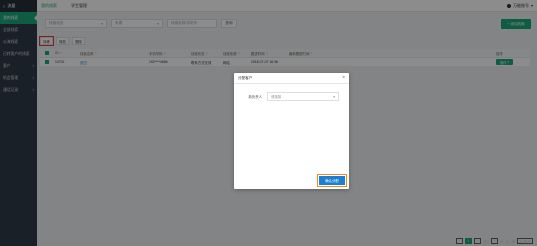  I want to click on chevron-down-icon: ▾, so click(334, 96).